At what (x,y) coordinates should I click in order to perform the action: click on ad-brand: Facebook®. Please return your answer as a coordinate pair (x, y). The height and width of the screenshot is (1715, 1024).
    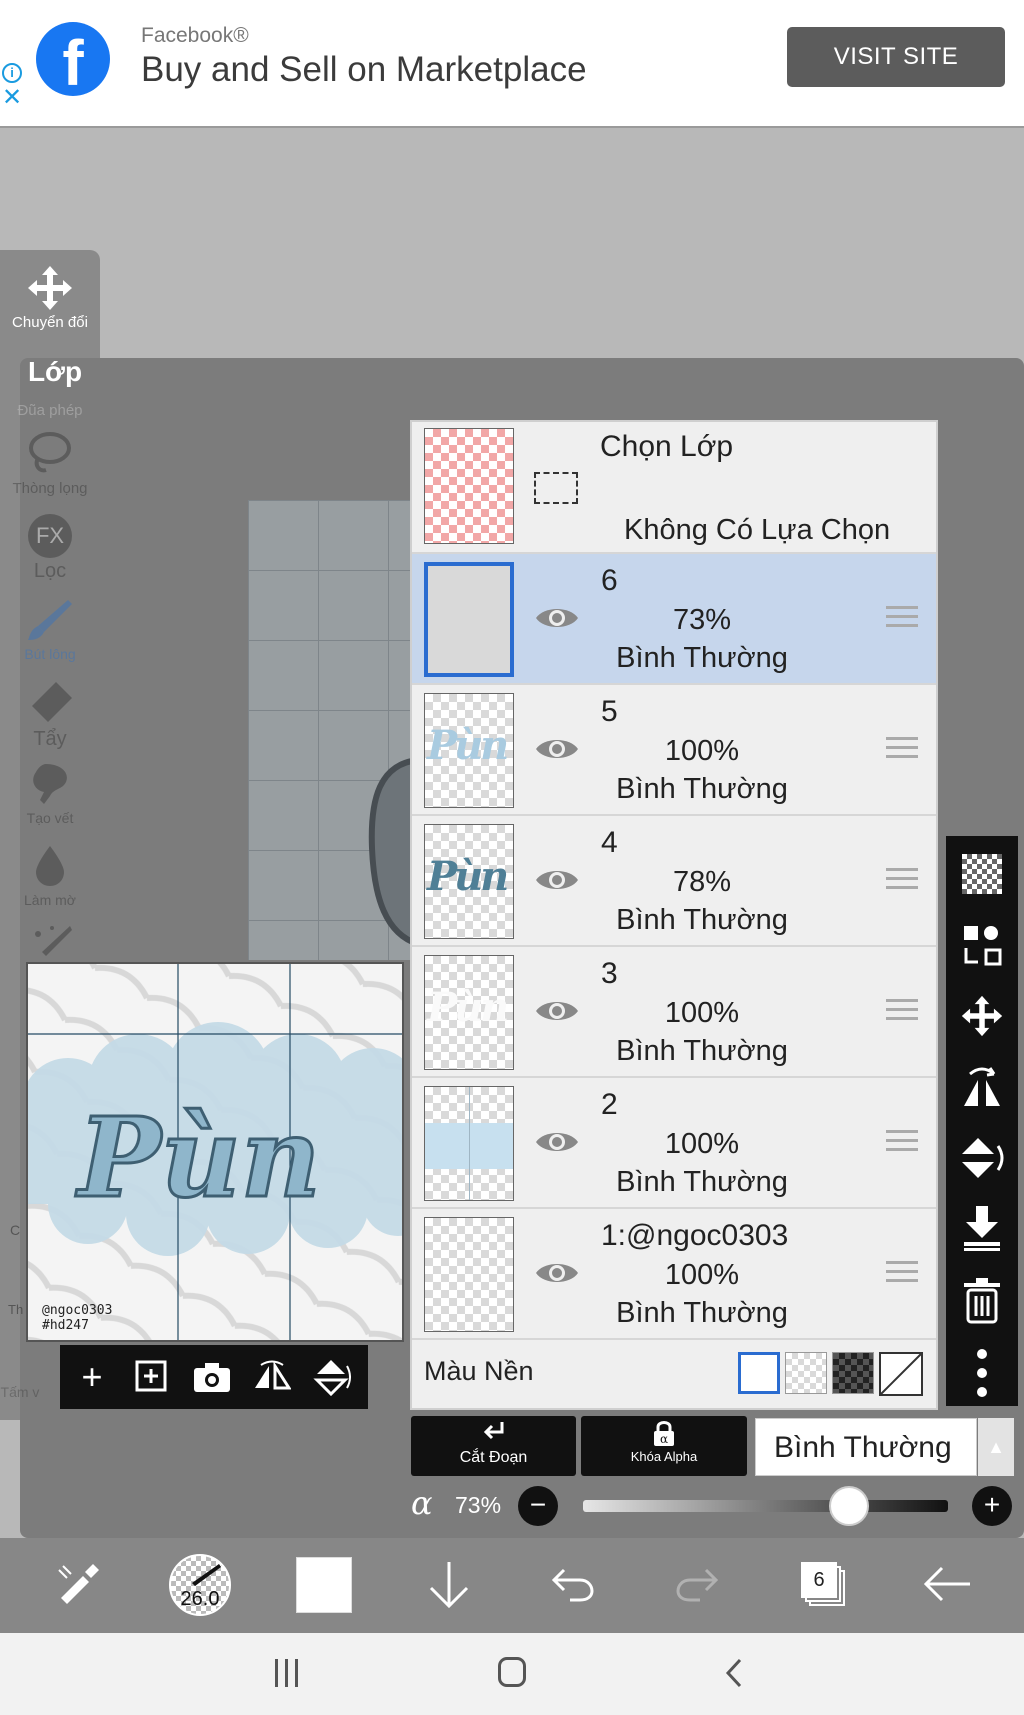
    Looking at the image, I should click on (195, 35).